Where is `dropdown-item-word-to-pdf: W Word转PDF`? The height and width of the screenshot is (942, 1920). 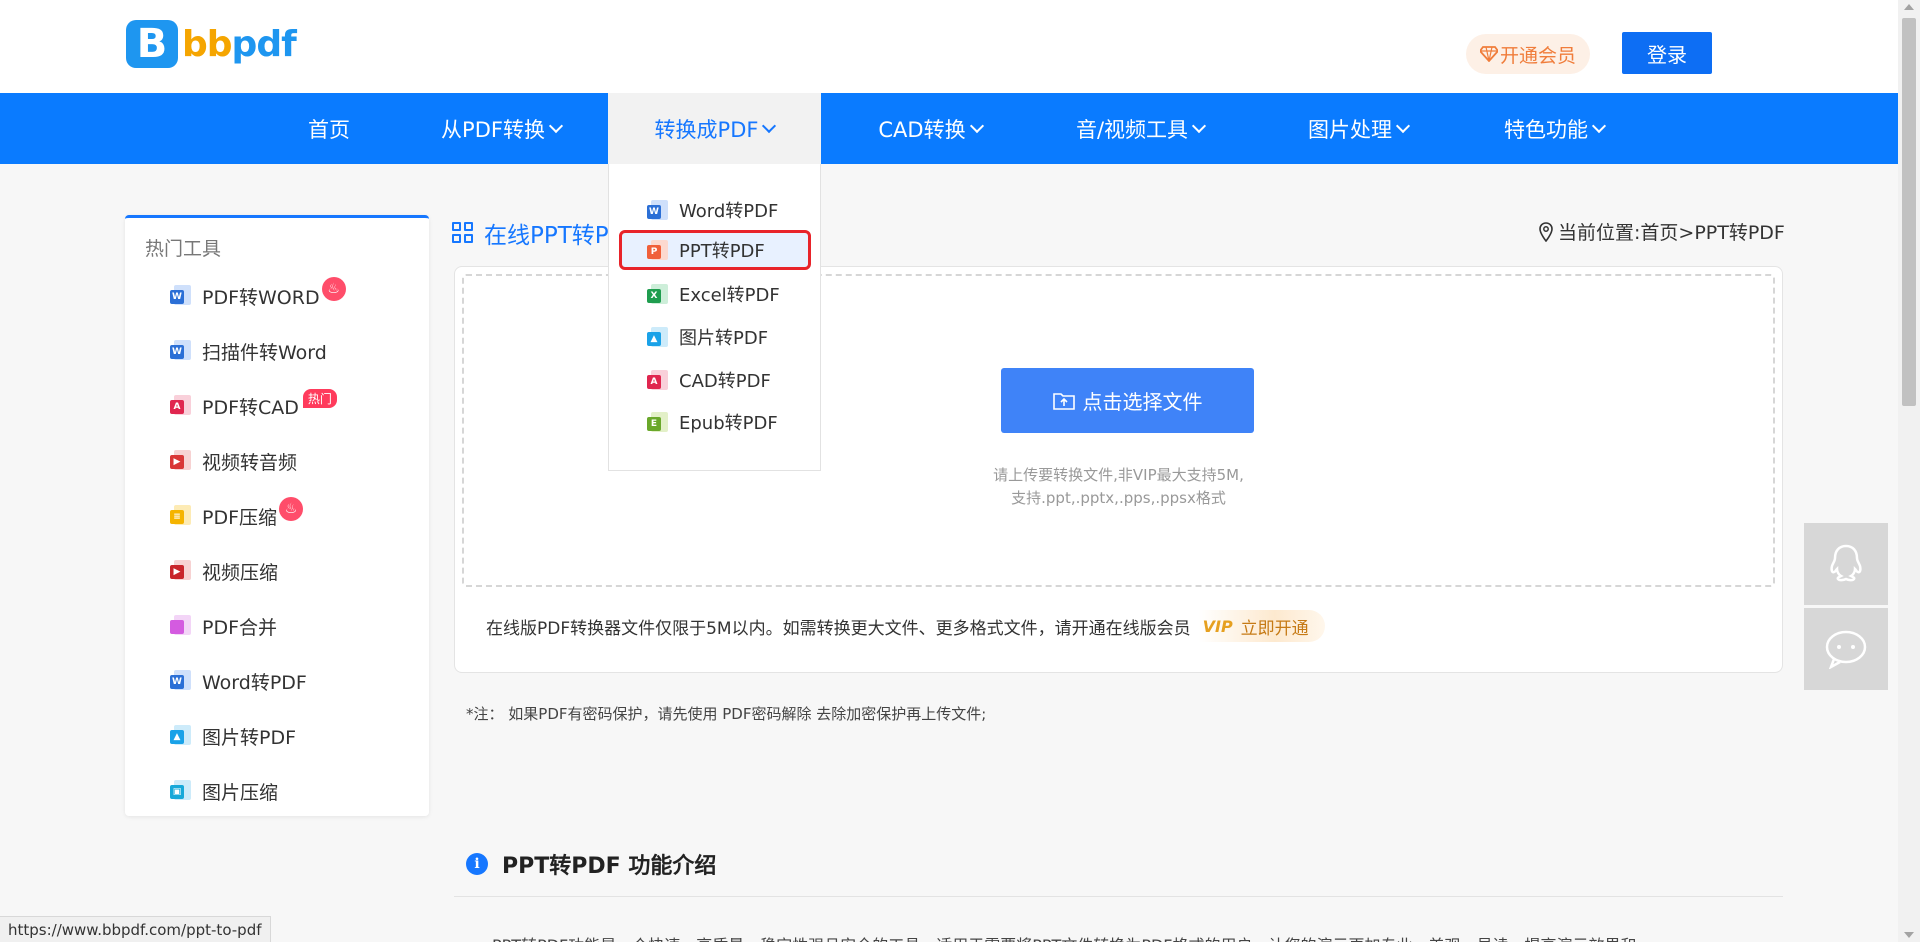 dropdown-item-word-to-pdf: W Word转PDF is located at coordinates (715, 210).